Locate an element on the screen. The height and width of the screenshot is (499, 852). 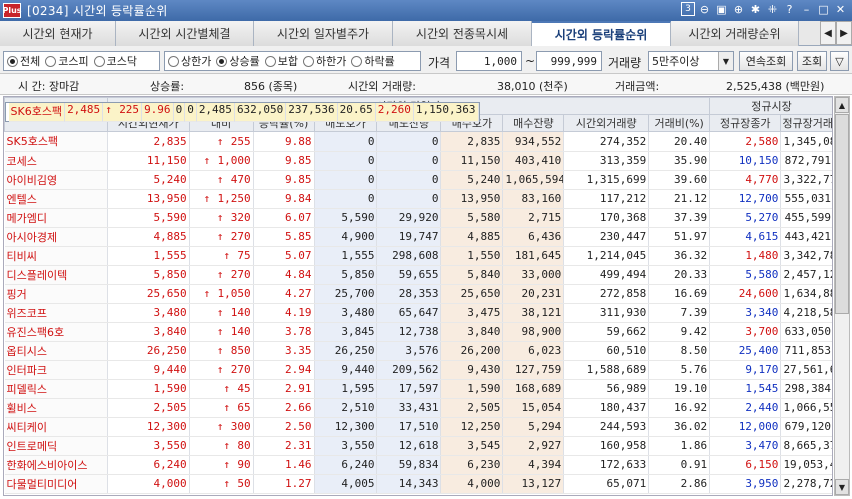
continuous-query-button: 연속조회 is located at coordinates (766, 61).